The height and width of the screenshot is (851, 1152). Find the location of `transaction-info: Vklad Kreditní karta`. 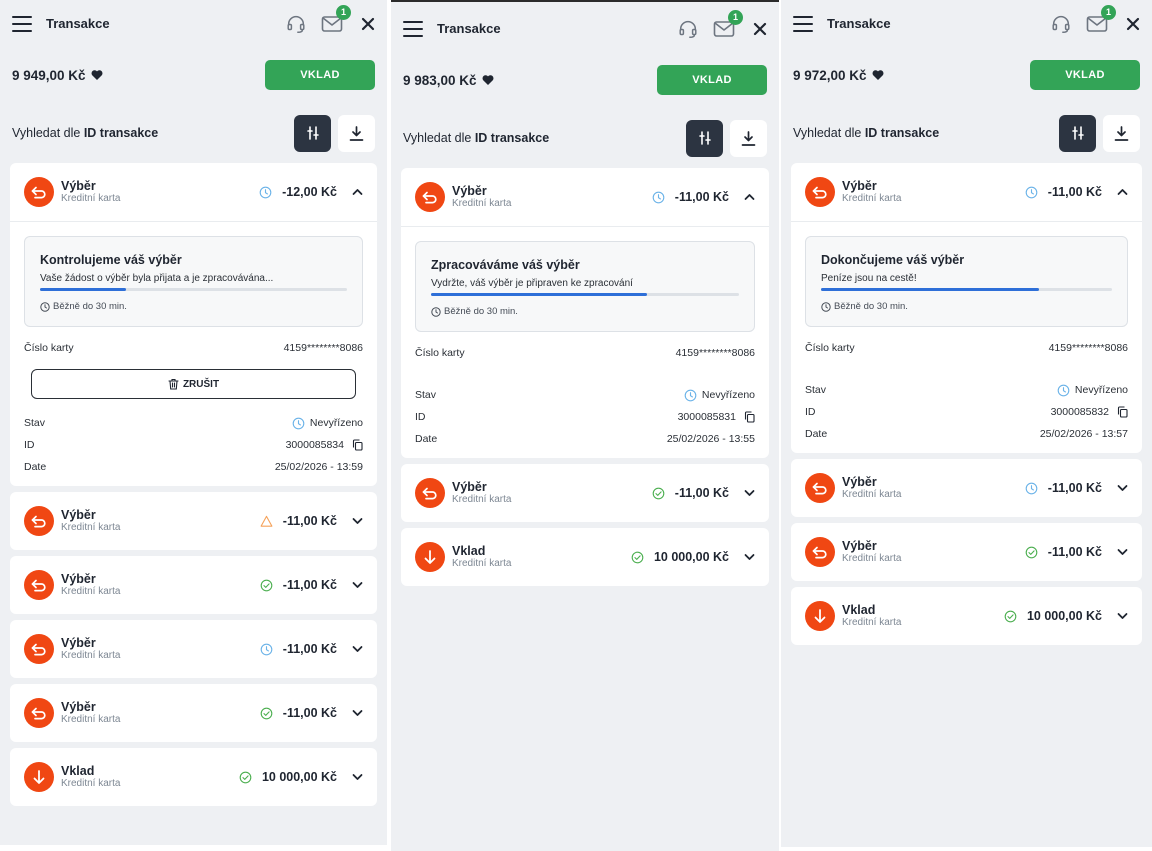

transaction-info: Vklad Kreditní karta is located at coordinates (923, 616).